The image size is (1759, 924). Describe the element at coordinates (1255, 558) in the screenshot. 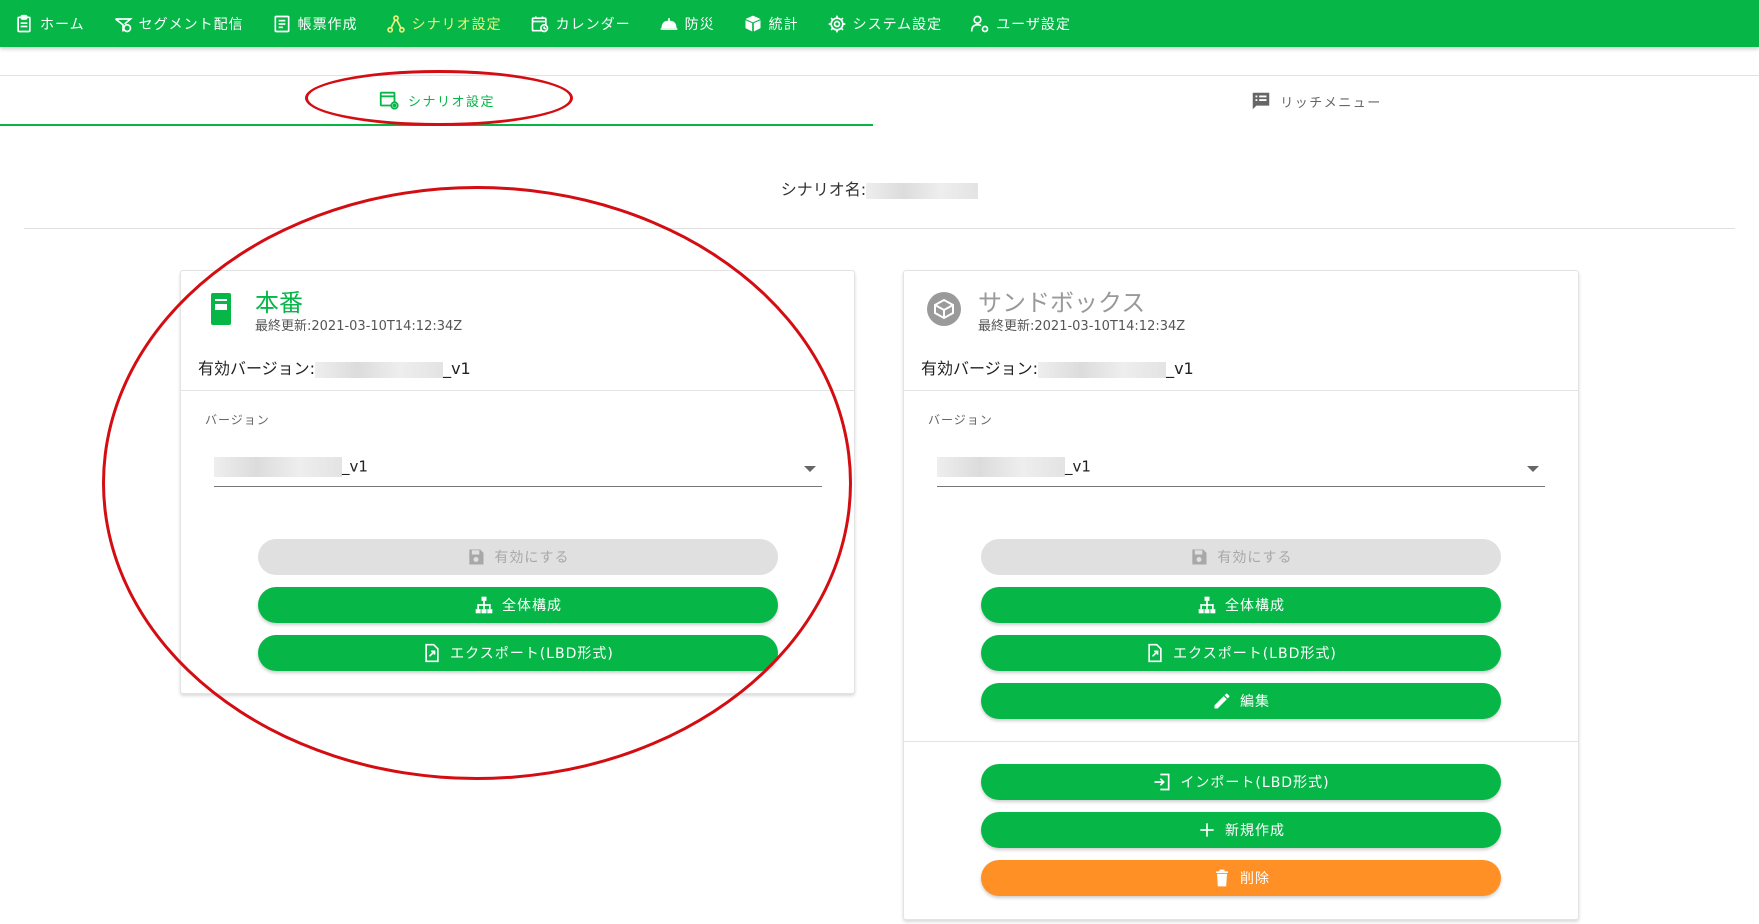

I see `button-label: 有効にする` at that location.